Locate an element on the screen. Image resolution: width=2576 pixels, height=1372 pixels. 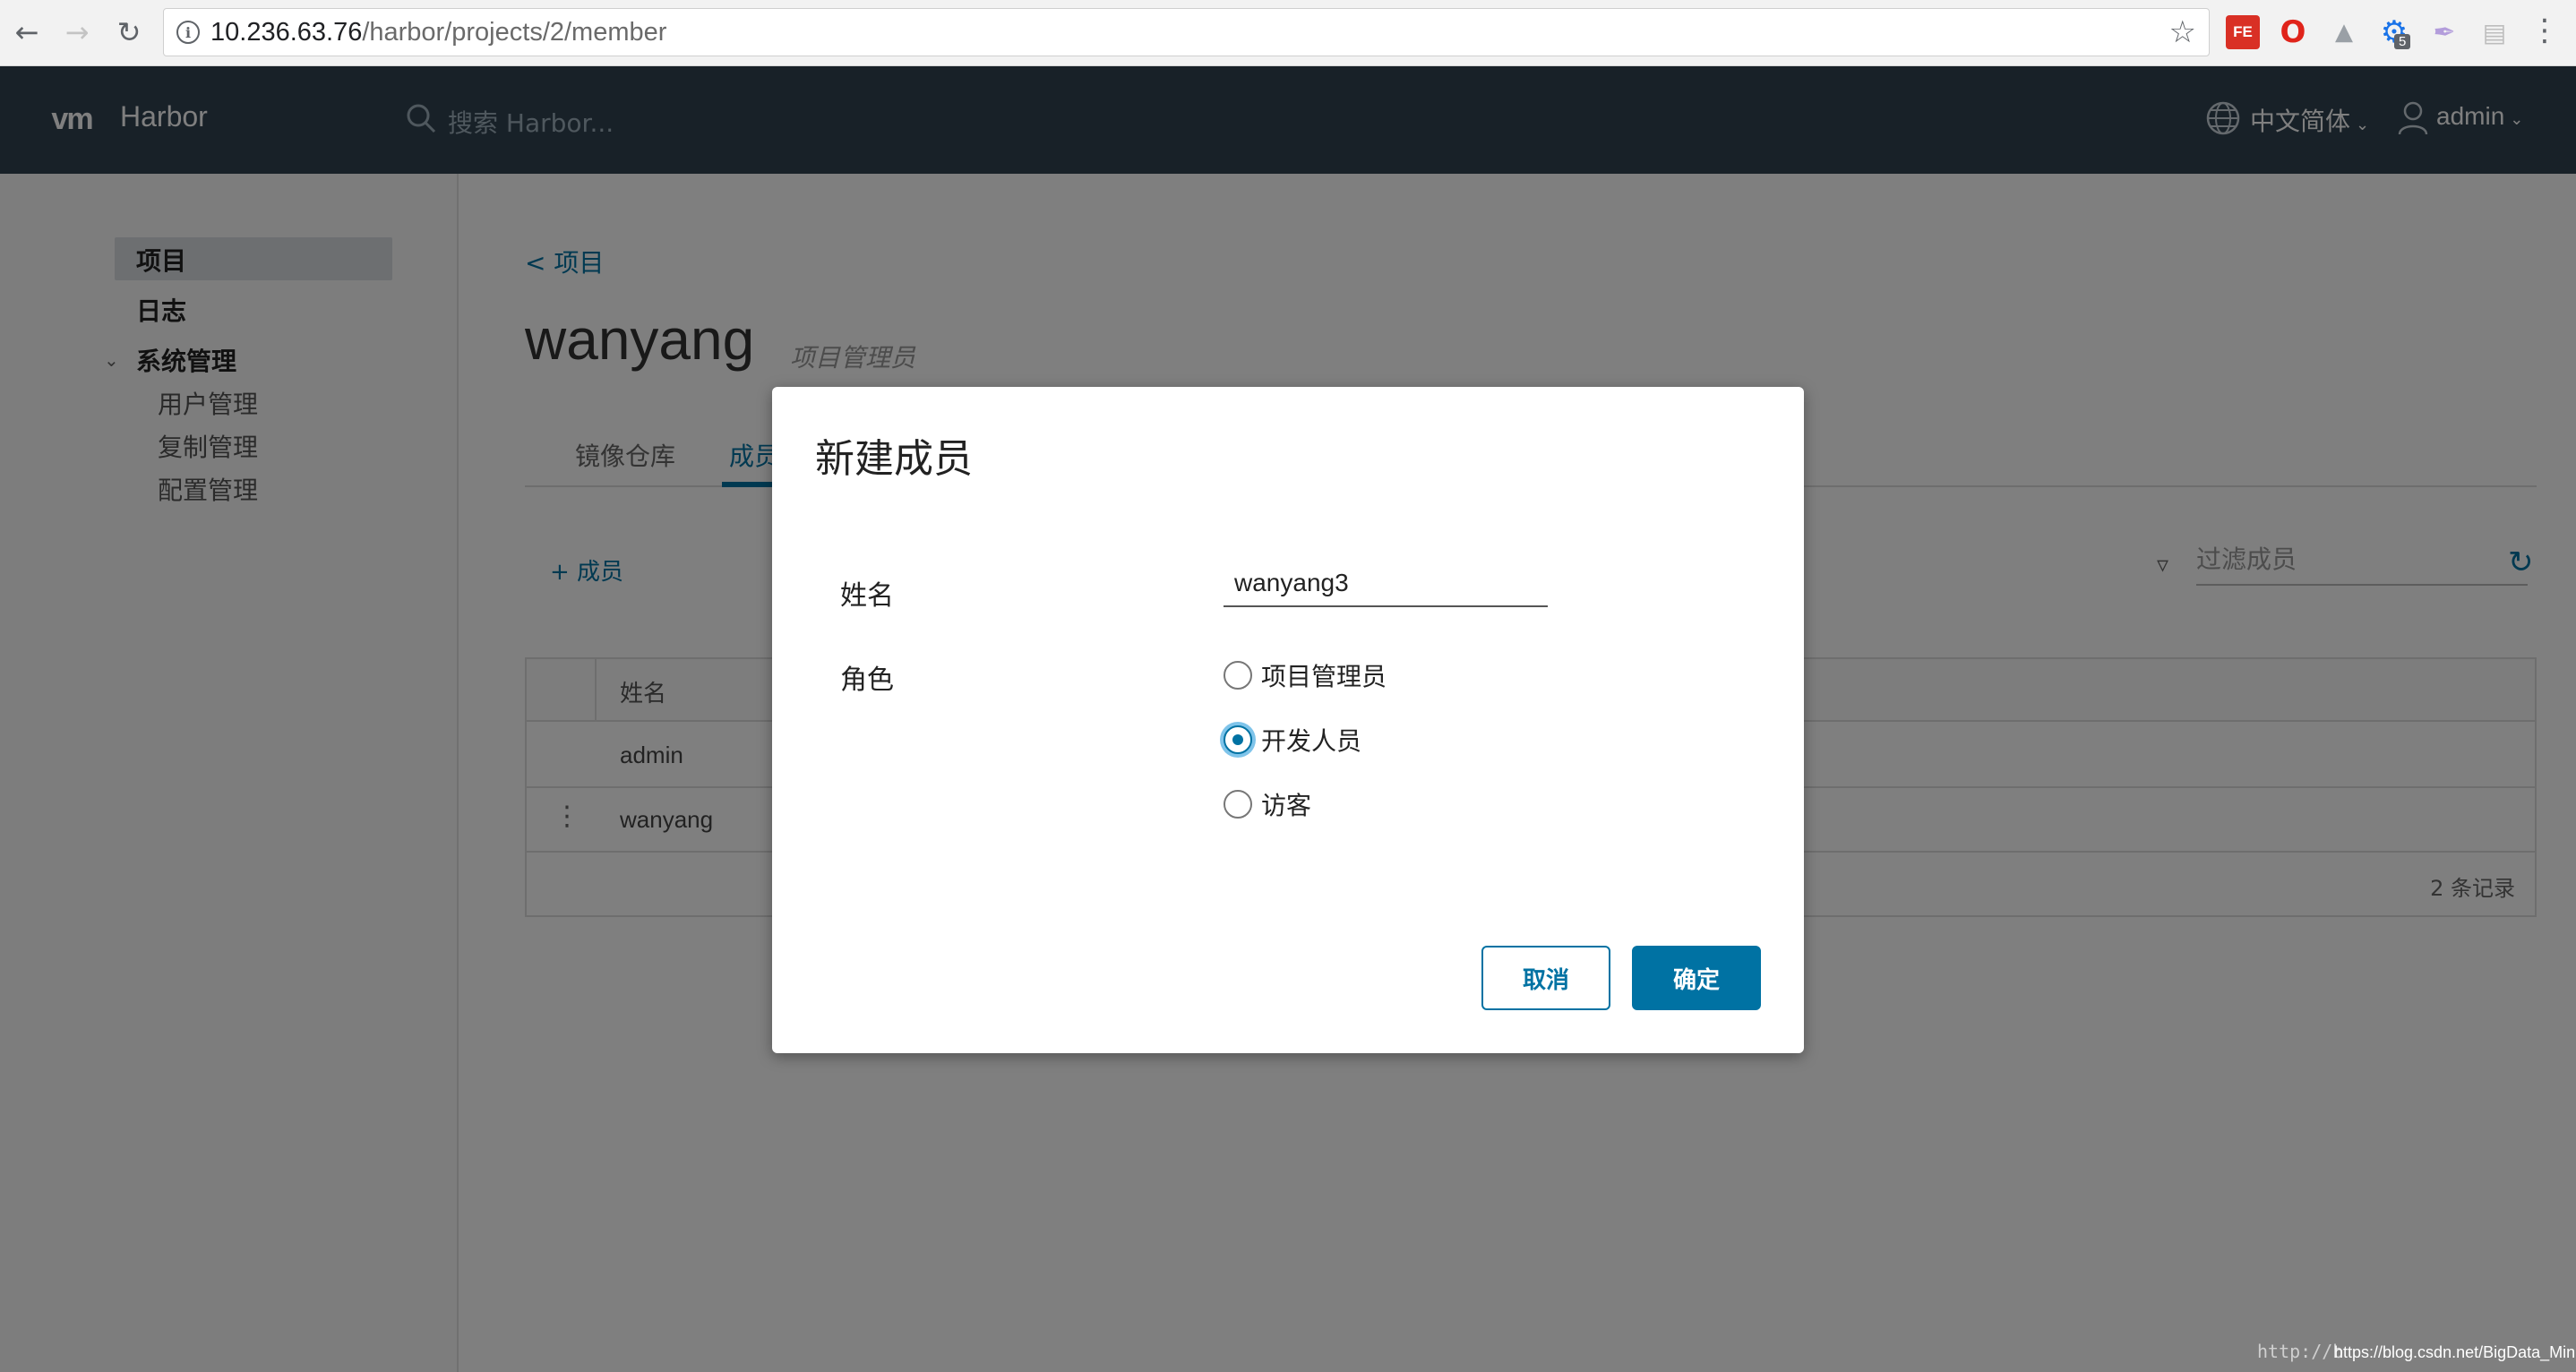
watermark-url: https://blog.csdn.net/BigData_Mining is located at coordinates (2455, 1352).